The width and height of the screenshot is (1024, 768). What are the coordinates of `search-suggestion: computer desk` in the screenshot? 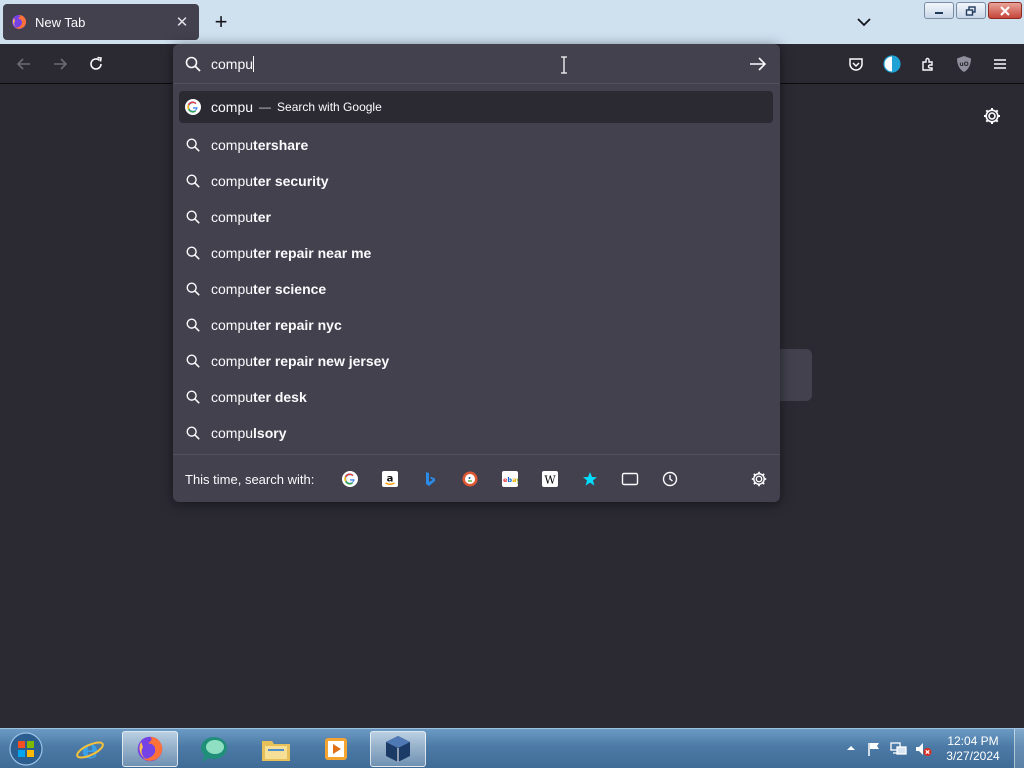 It's located at (476, 397).